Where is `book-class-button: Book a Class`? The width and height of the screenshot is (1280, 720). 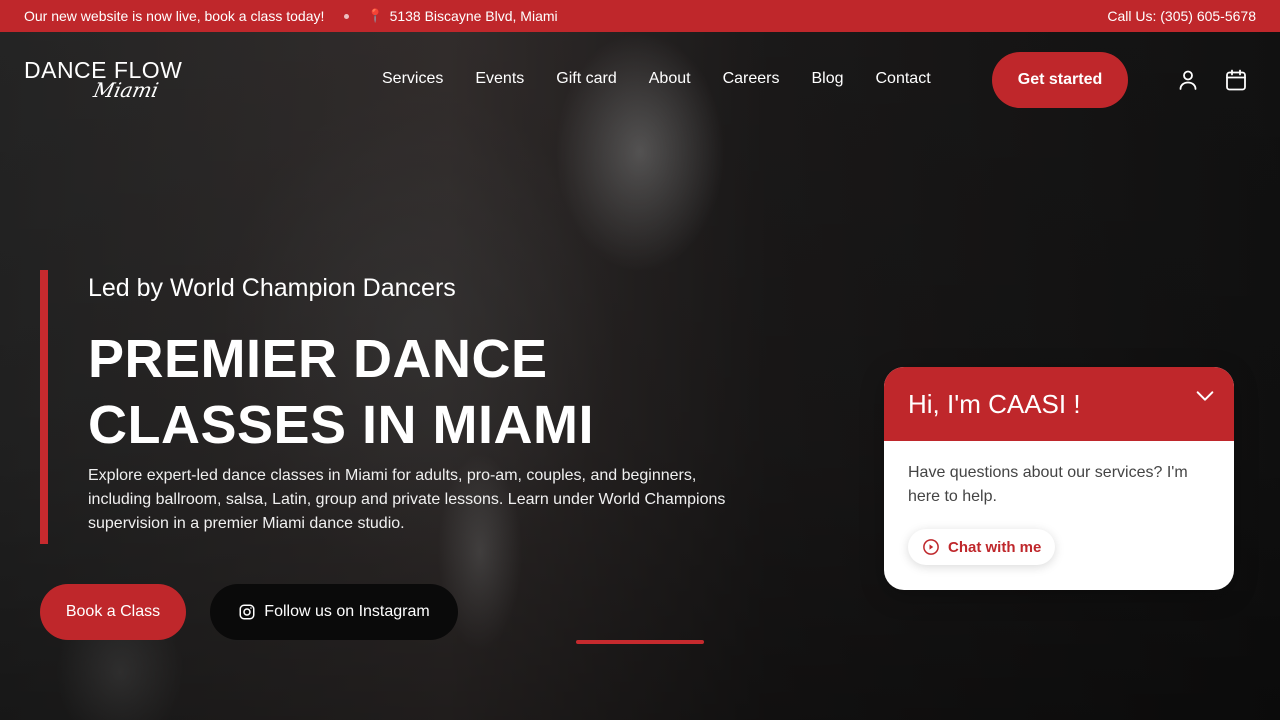 book-class-button: Book a Class is located at coordinates (113, 612).